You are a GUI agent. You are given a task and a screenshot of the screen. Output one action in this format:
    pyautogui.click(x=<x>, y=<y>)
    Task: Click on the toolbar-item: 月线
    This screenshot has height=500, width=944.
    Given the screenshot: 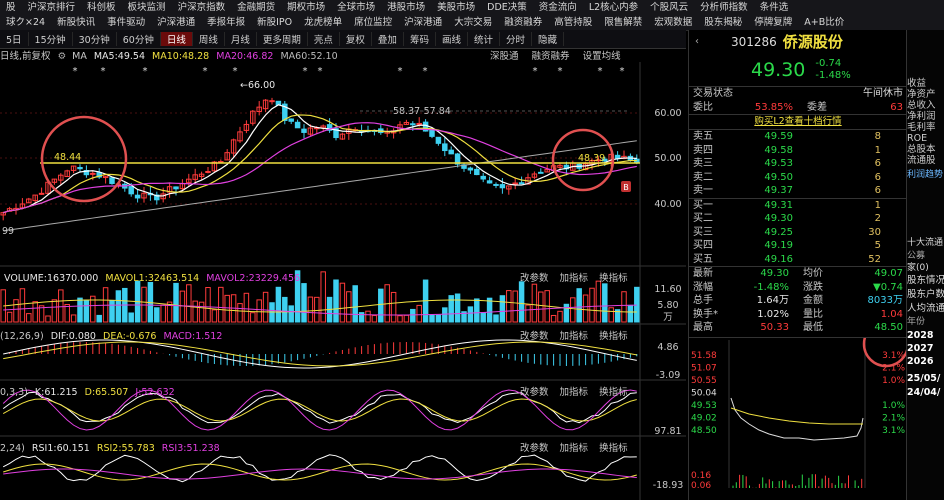 What is the action you would take?
    pyautogui.click(x=241, y=39)
    